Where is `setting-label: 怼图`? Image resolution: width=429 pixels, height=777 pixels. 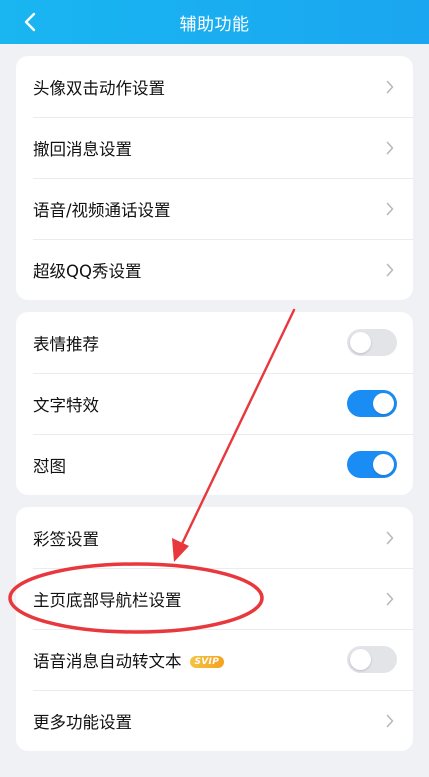 setting-label: 怼图 is located at coordinates (49, 466).